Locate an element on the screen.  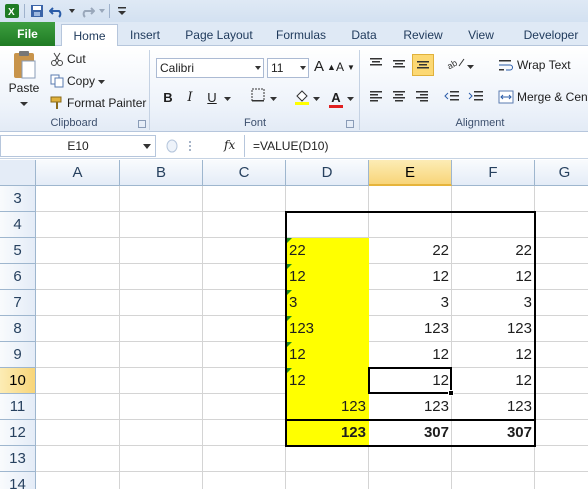
tab-insert: Insert is located at coordinates (145, 35).